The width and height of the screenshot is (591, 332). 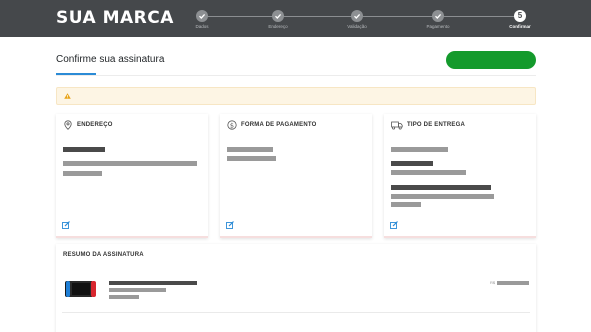 I want to click on title-divider, so click(x=296, y=75).